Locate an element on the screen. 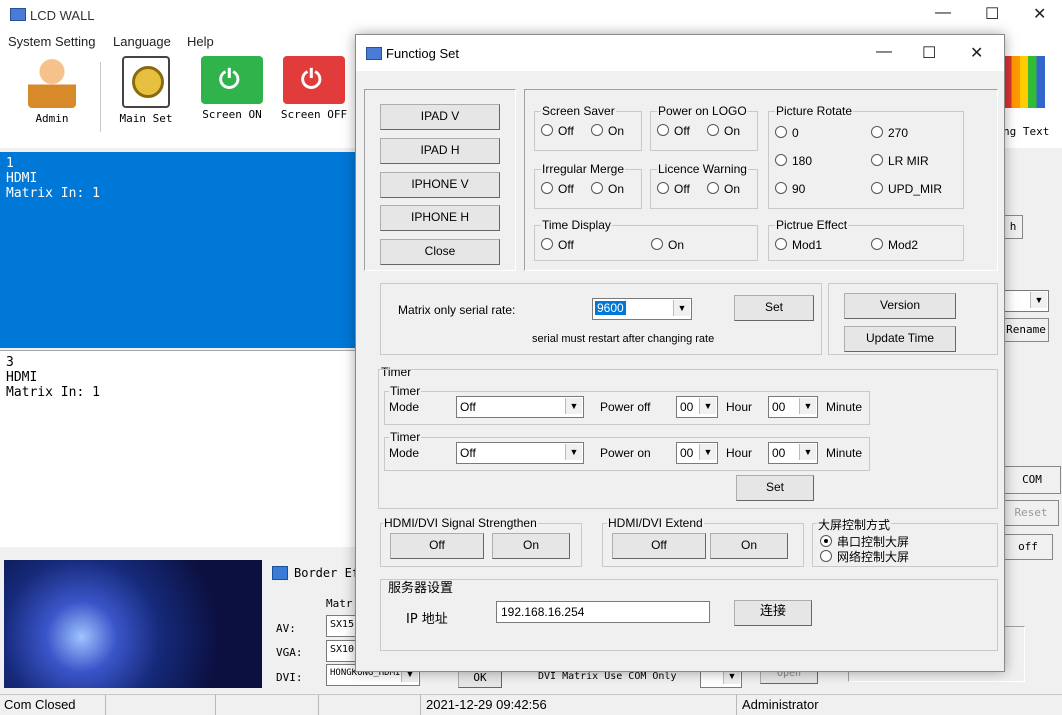  border-effect-label: Border Ef is located at coordinates (327, 573).